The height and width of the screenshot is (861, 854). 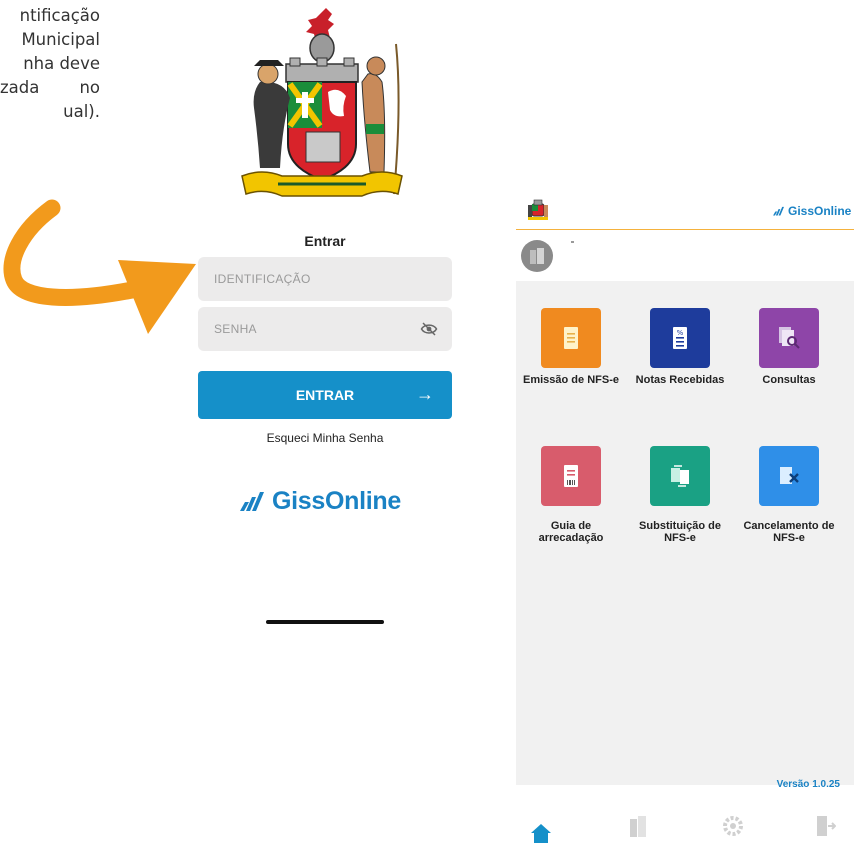 I want to click on received-notes-tile: %, so click(x=680, y=338).